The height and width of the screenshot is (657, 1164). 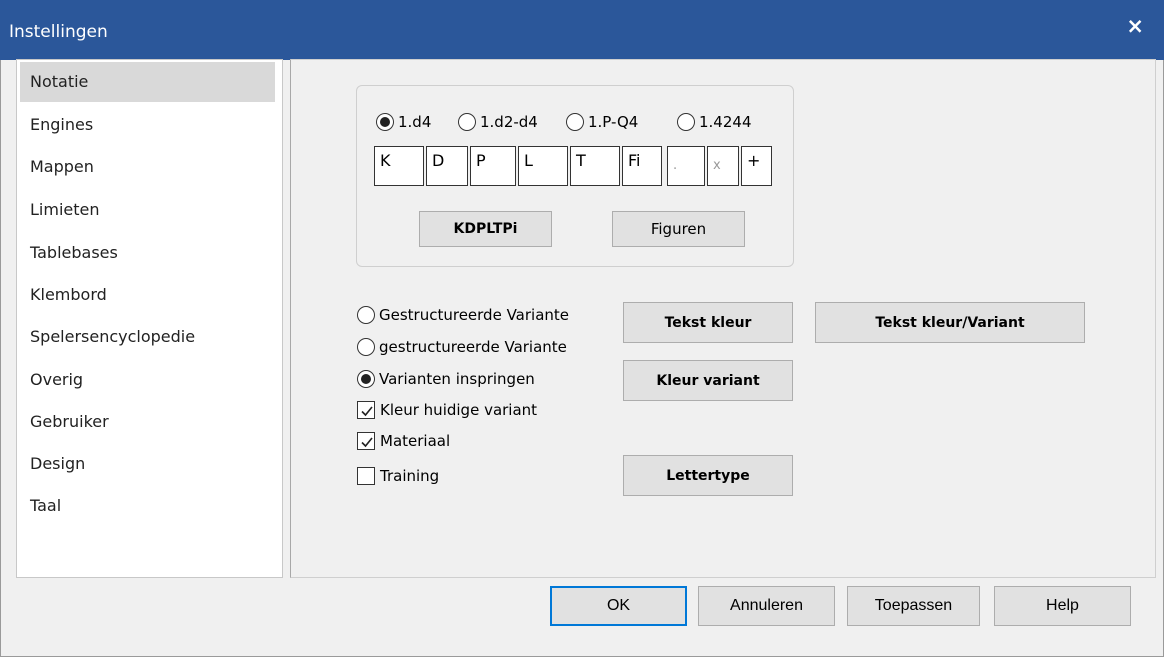 I want to click on format-radio-14244: 1.4244, so click(x=714, y=122).